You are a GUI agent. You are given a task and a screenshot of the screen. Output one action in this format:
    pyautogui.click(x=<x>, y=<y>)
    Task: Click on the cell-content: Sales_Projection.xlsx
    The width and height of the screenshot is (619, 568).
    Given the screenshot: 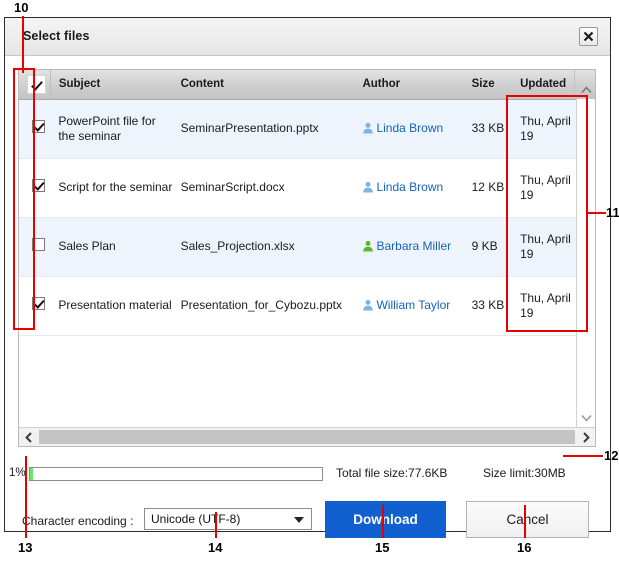 What is the action you would take?
    pyautogui.click(x=263, y=247)
    